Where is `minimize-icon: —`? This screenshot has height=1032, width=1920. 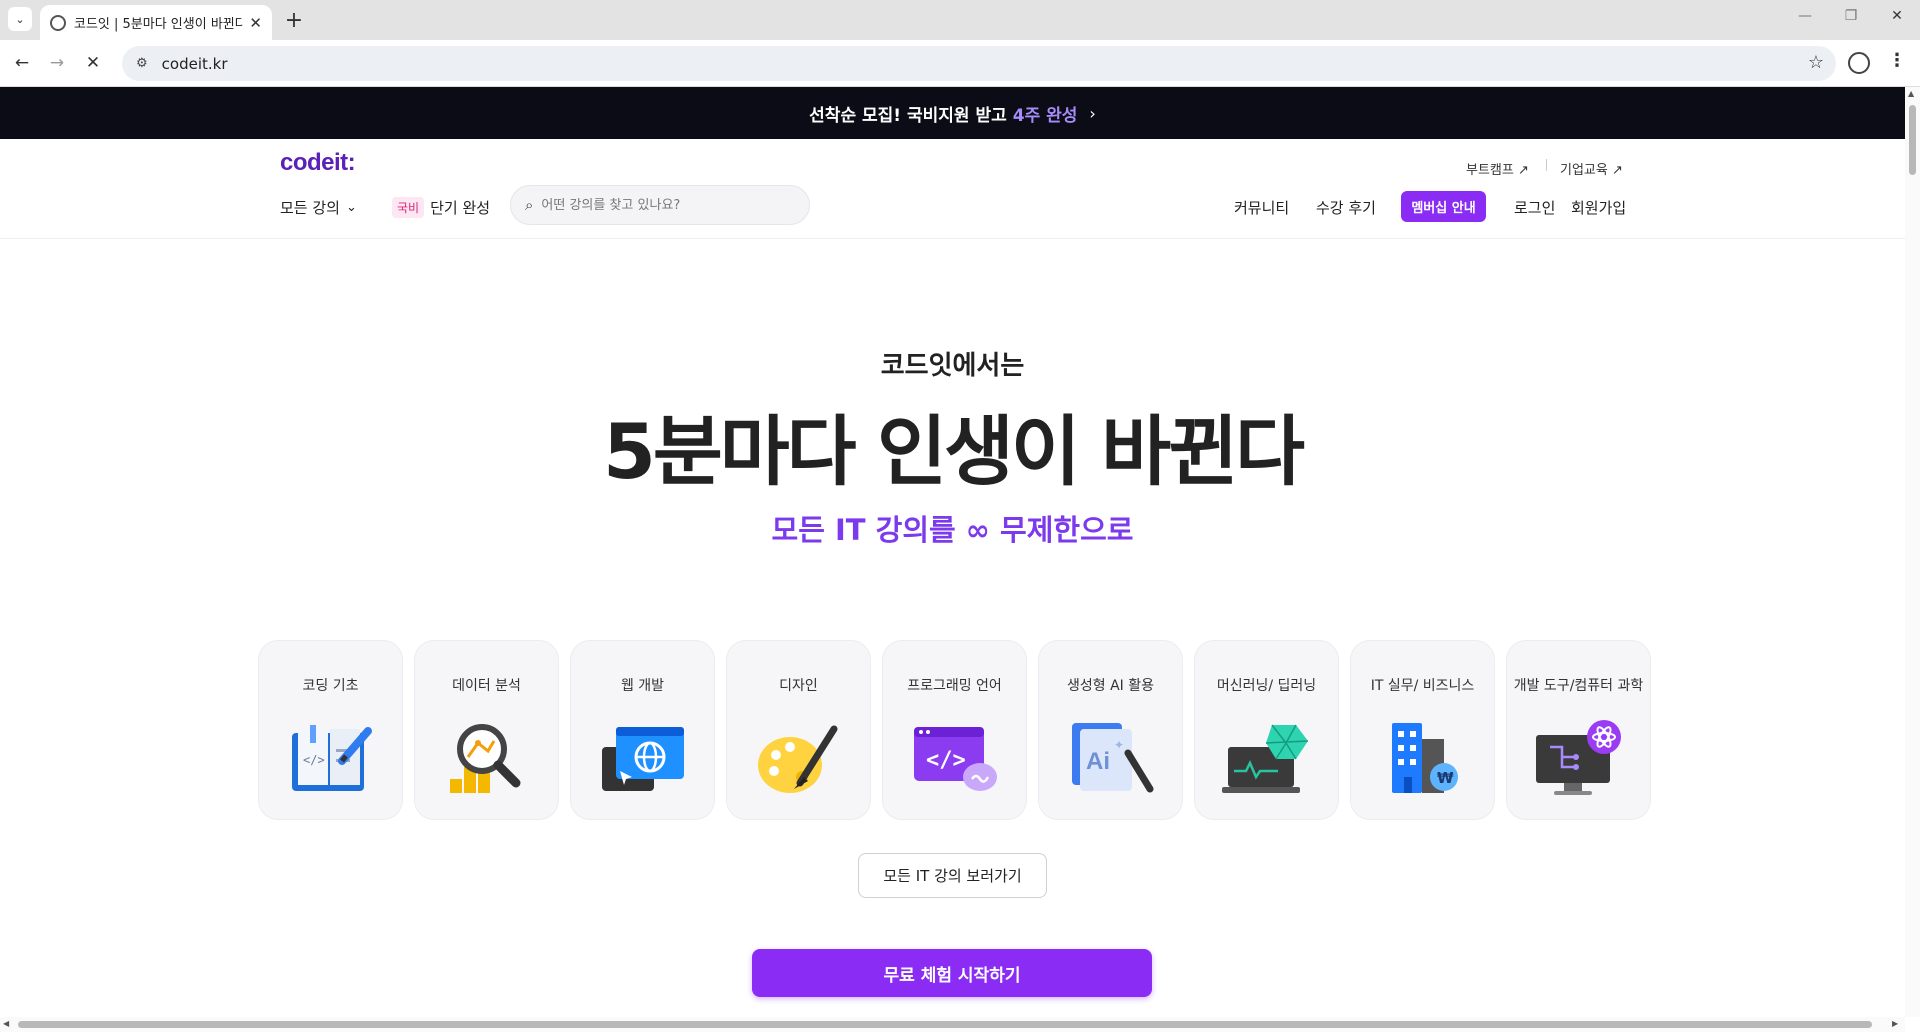 minimize-icon: — is located at coordinates (1805, 16).